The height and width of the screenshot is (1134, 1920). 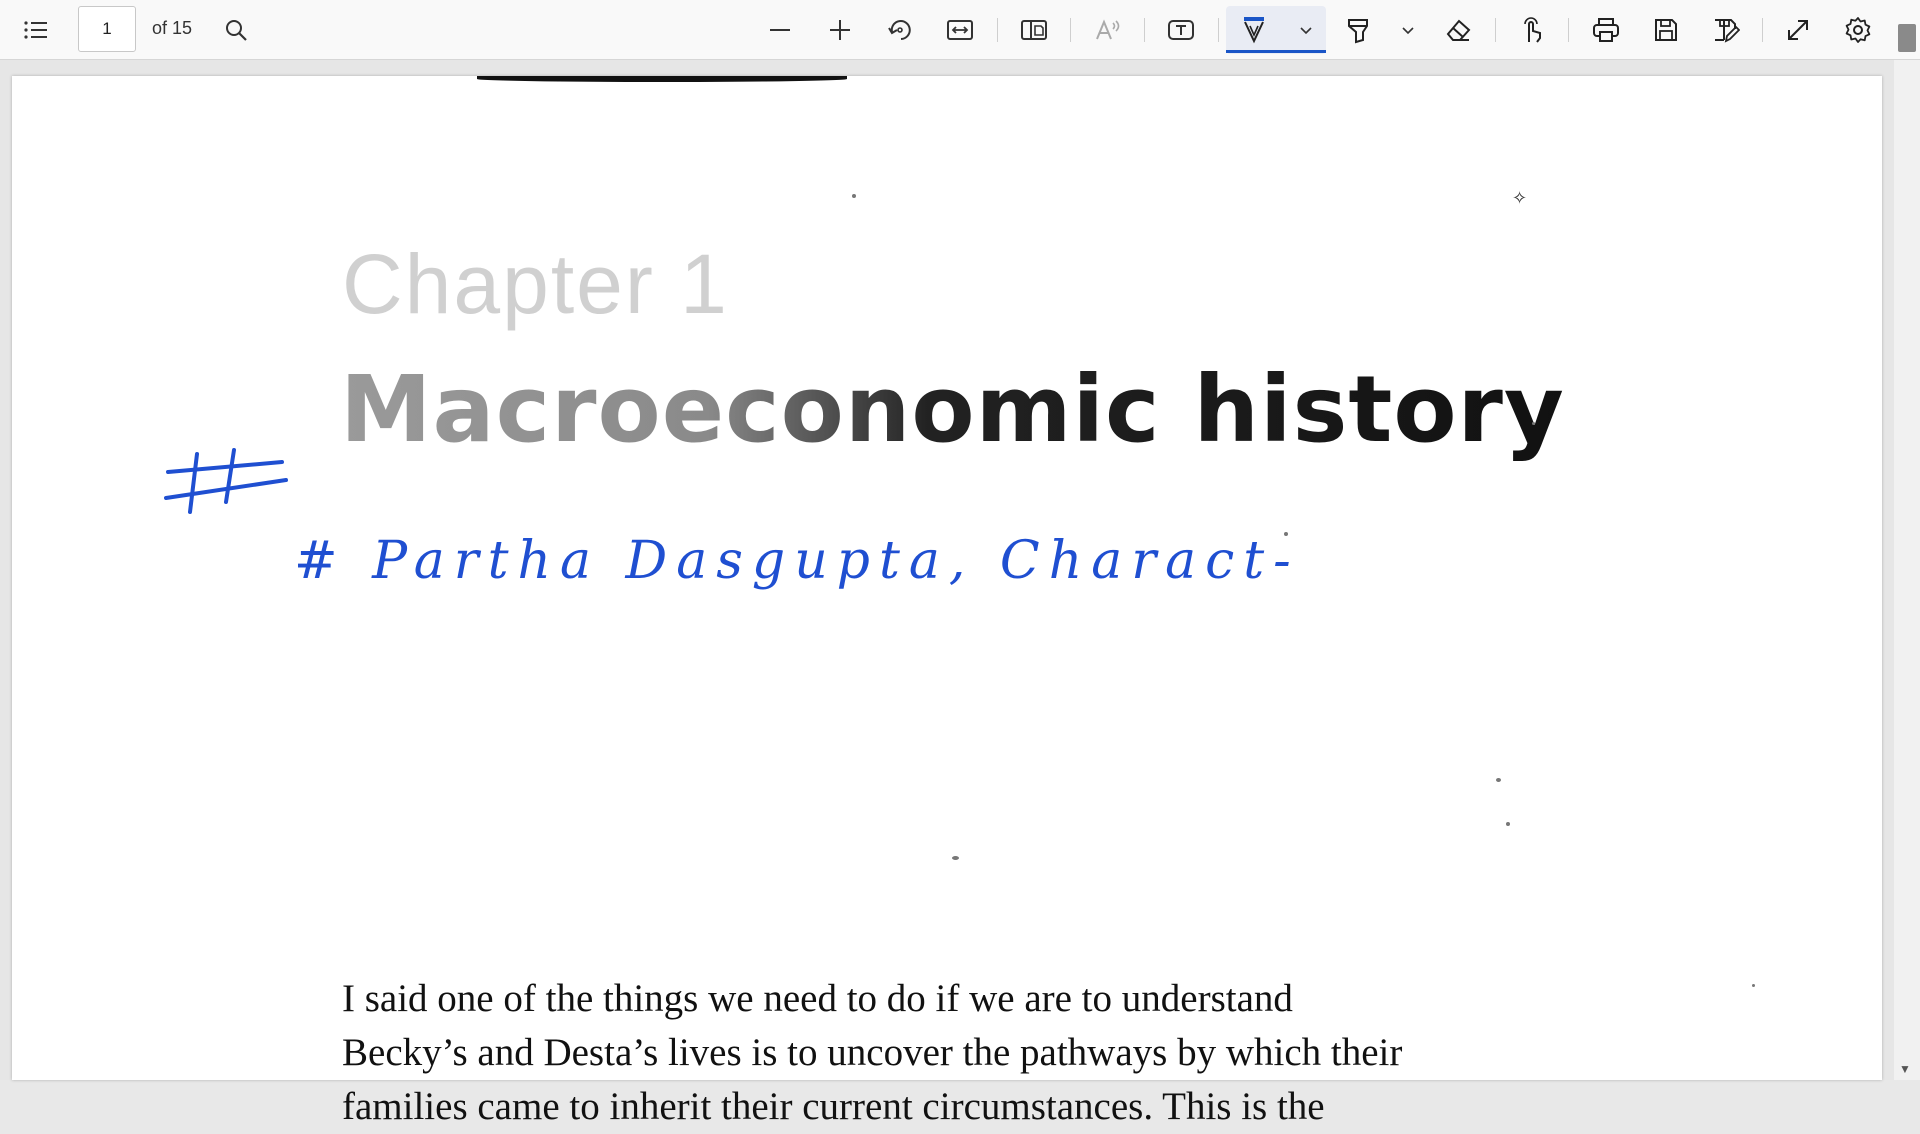 I want to click on read-aloud-button, so click(x=1108, y=30).